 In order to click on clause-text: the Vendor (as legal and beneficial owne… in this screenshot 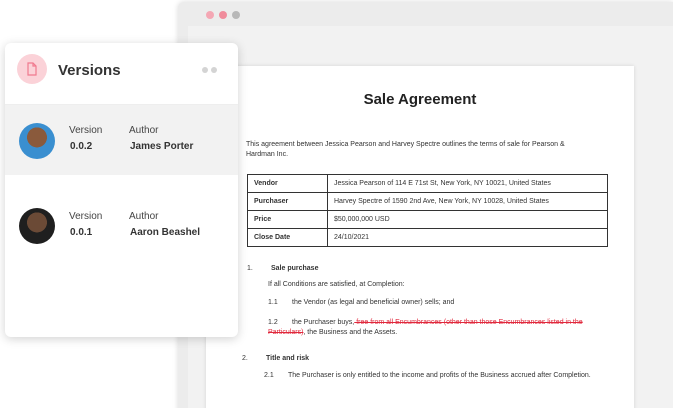, I will do `click(373, 302)`.